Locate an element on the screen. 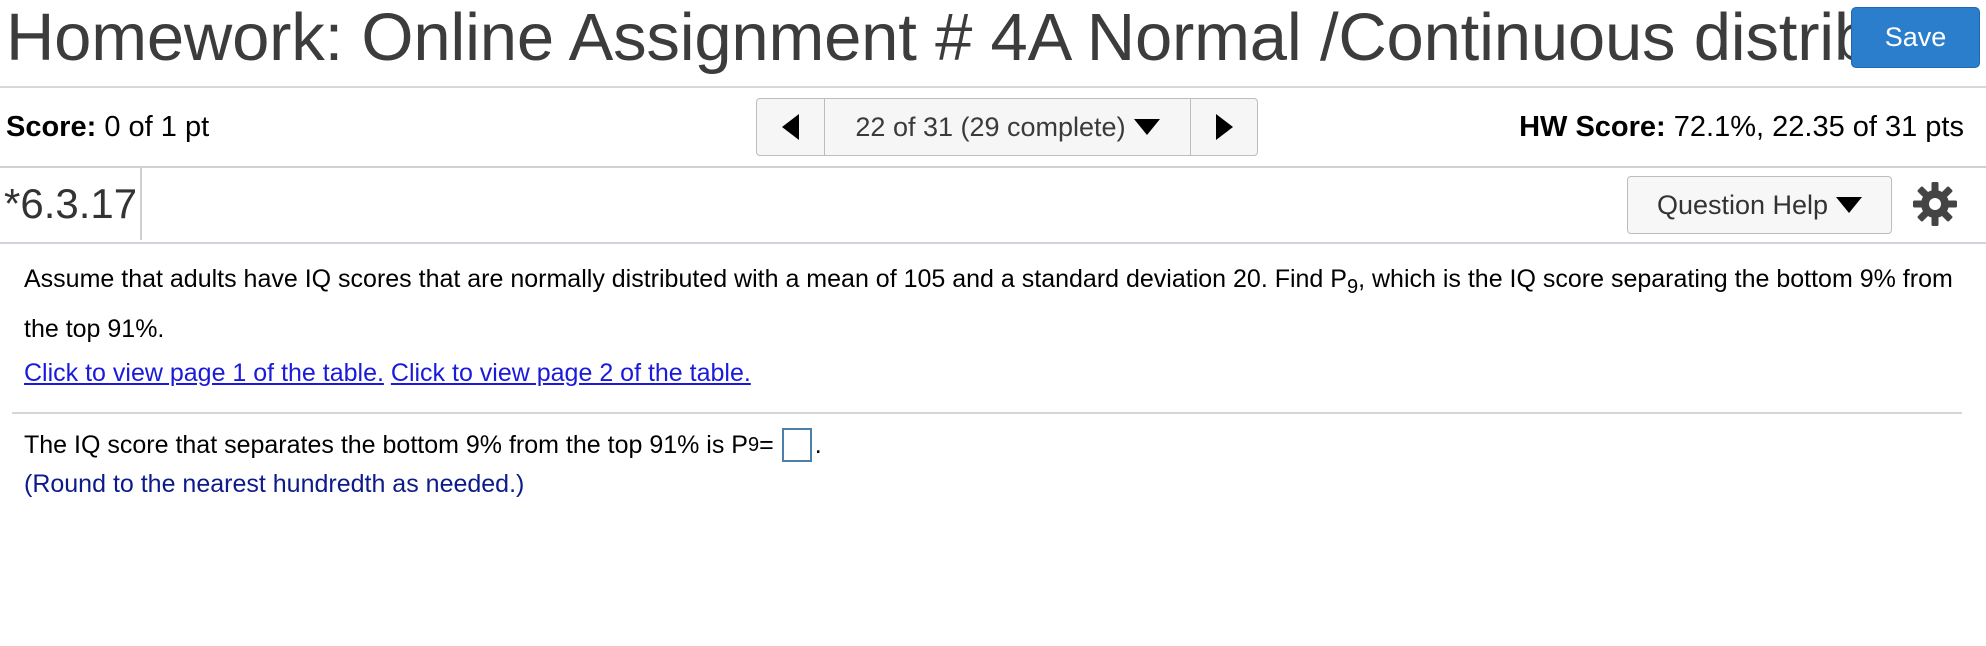 This screenshot has width=1986, height=646. table-page-1-link: Click to view page 1 of the table. is located at coordinates (204, 373).